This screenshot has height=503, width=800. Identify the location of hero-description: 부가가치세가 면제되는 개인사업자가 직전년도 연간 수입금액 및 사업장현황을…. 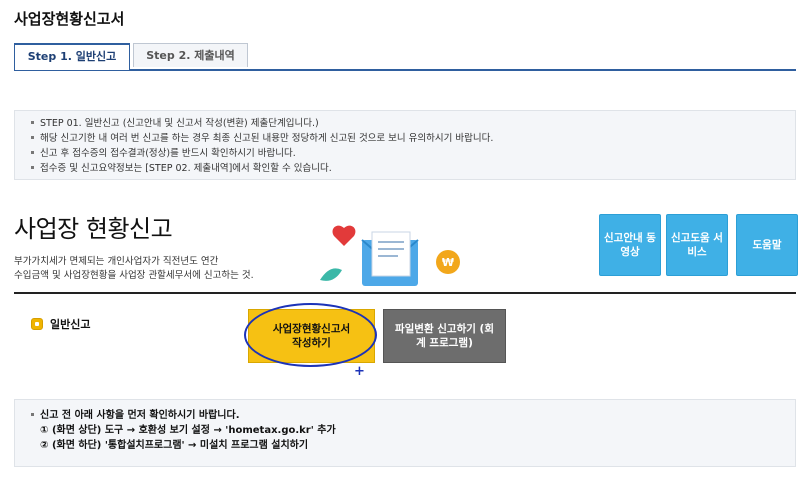
(134, 268).